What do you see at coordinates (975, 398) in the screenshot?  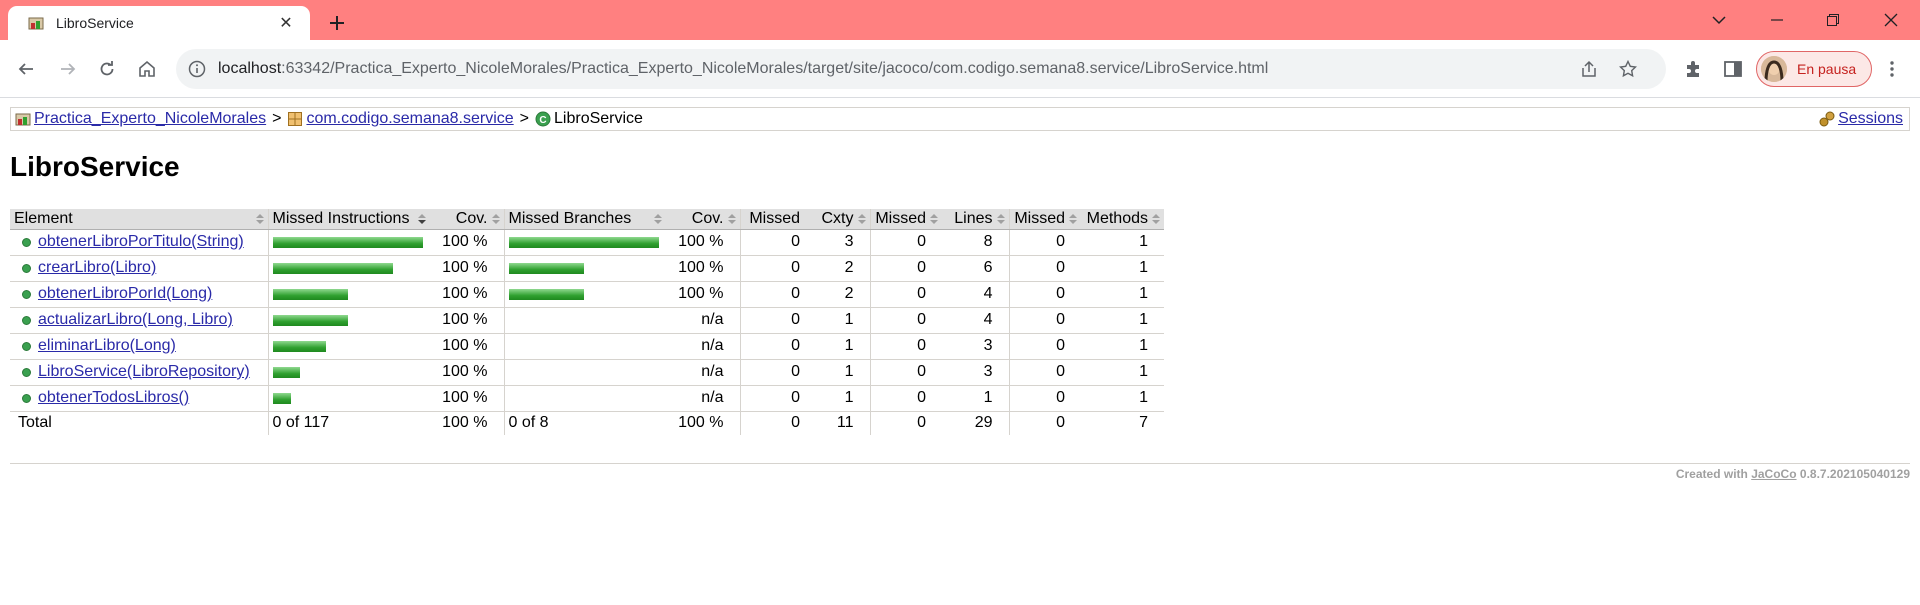 I see `lines: 1` at bounding box center [975, 398].